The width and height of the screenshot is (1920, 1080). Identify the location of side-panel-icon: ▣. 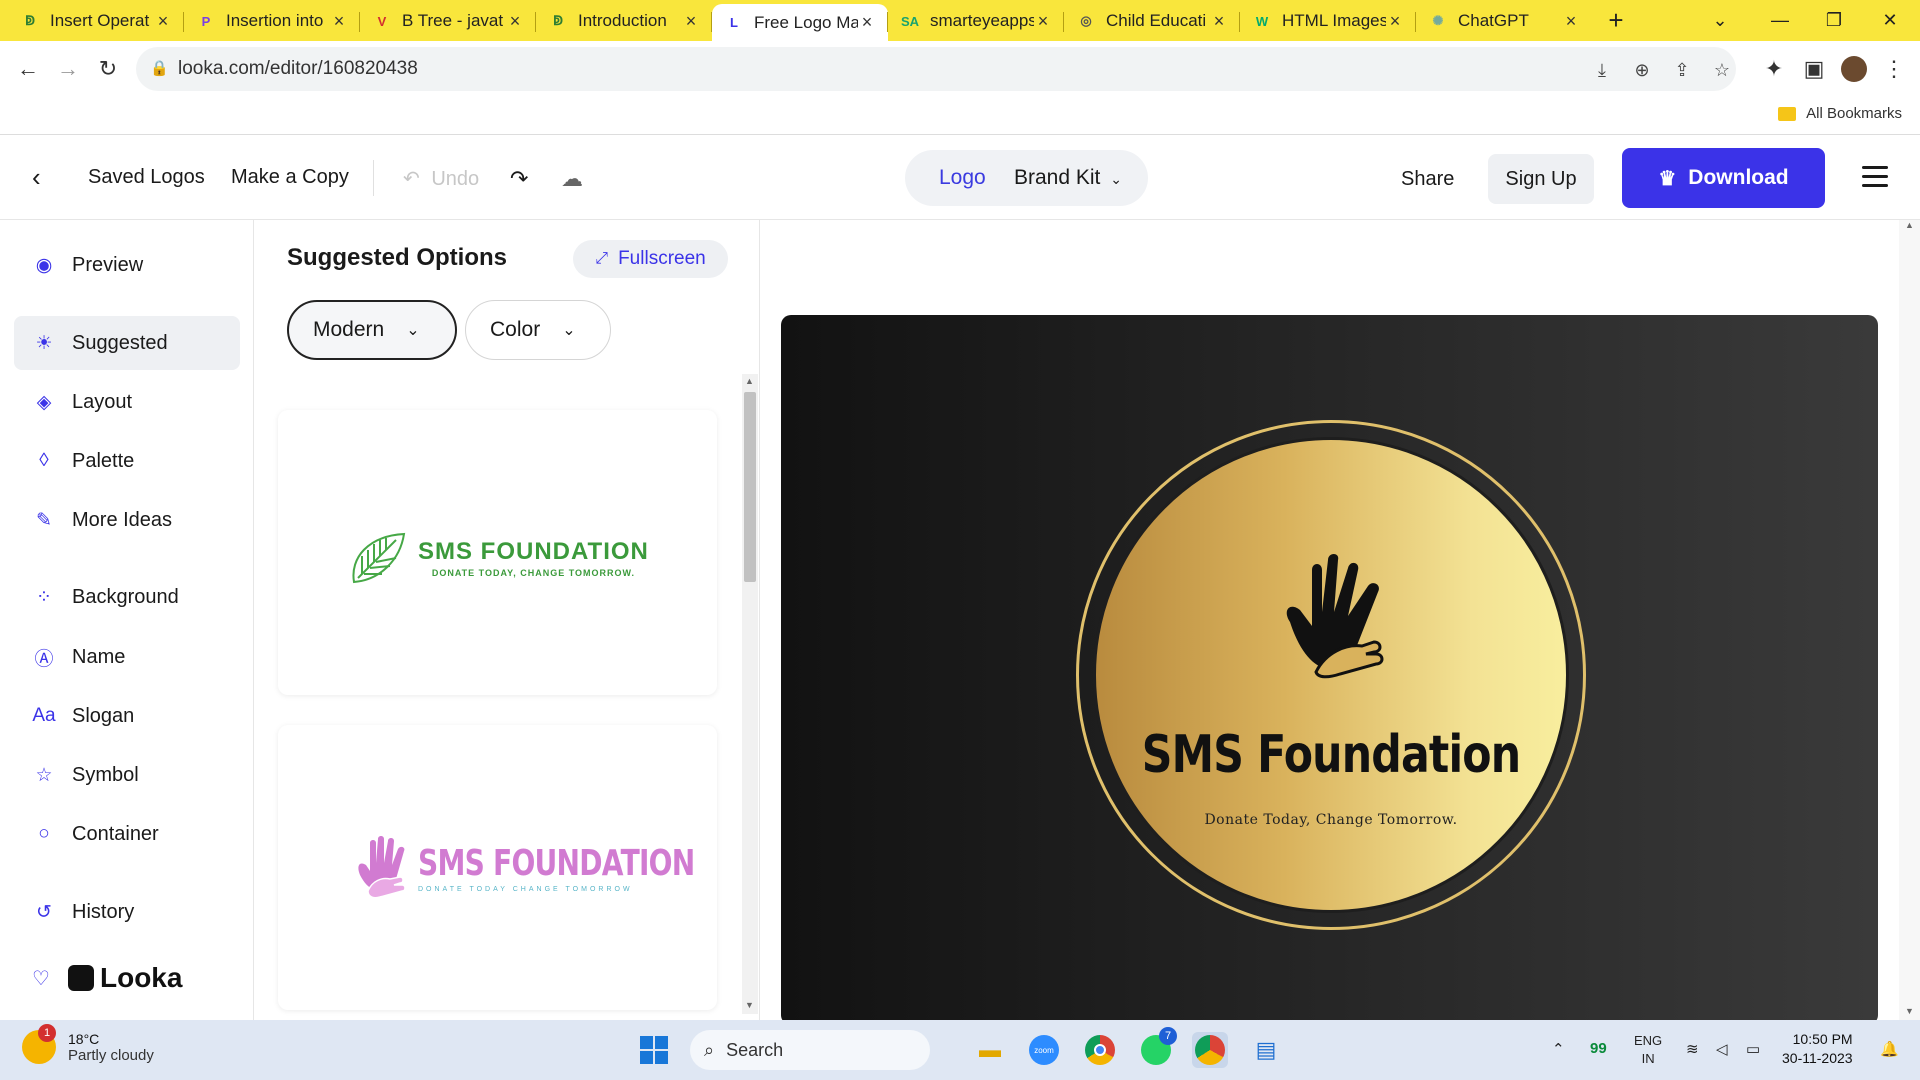
(1814, 69).